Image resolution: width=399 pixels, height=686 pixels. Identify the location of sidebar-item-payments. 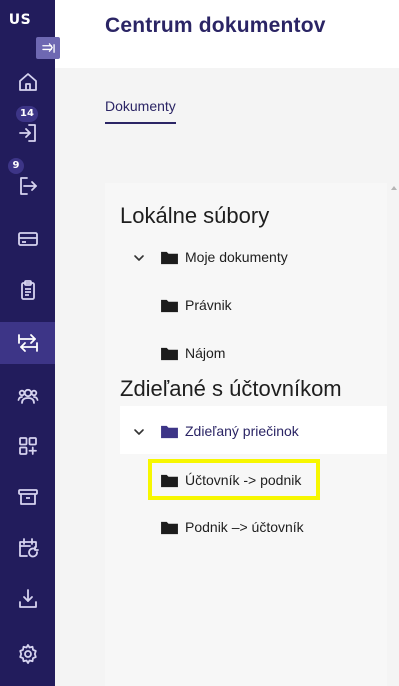
(27, 239).